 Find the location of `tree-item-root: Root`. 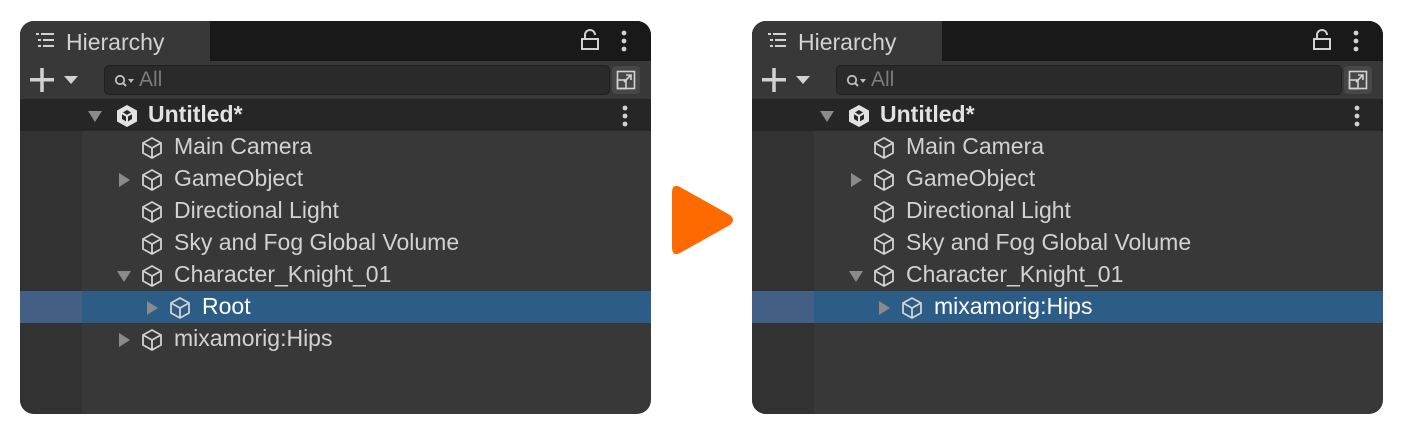

tree-item-root: Root is located at coordinates (335, 307).